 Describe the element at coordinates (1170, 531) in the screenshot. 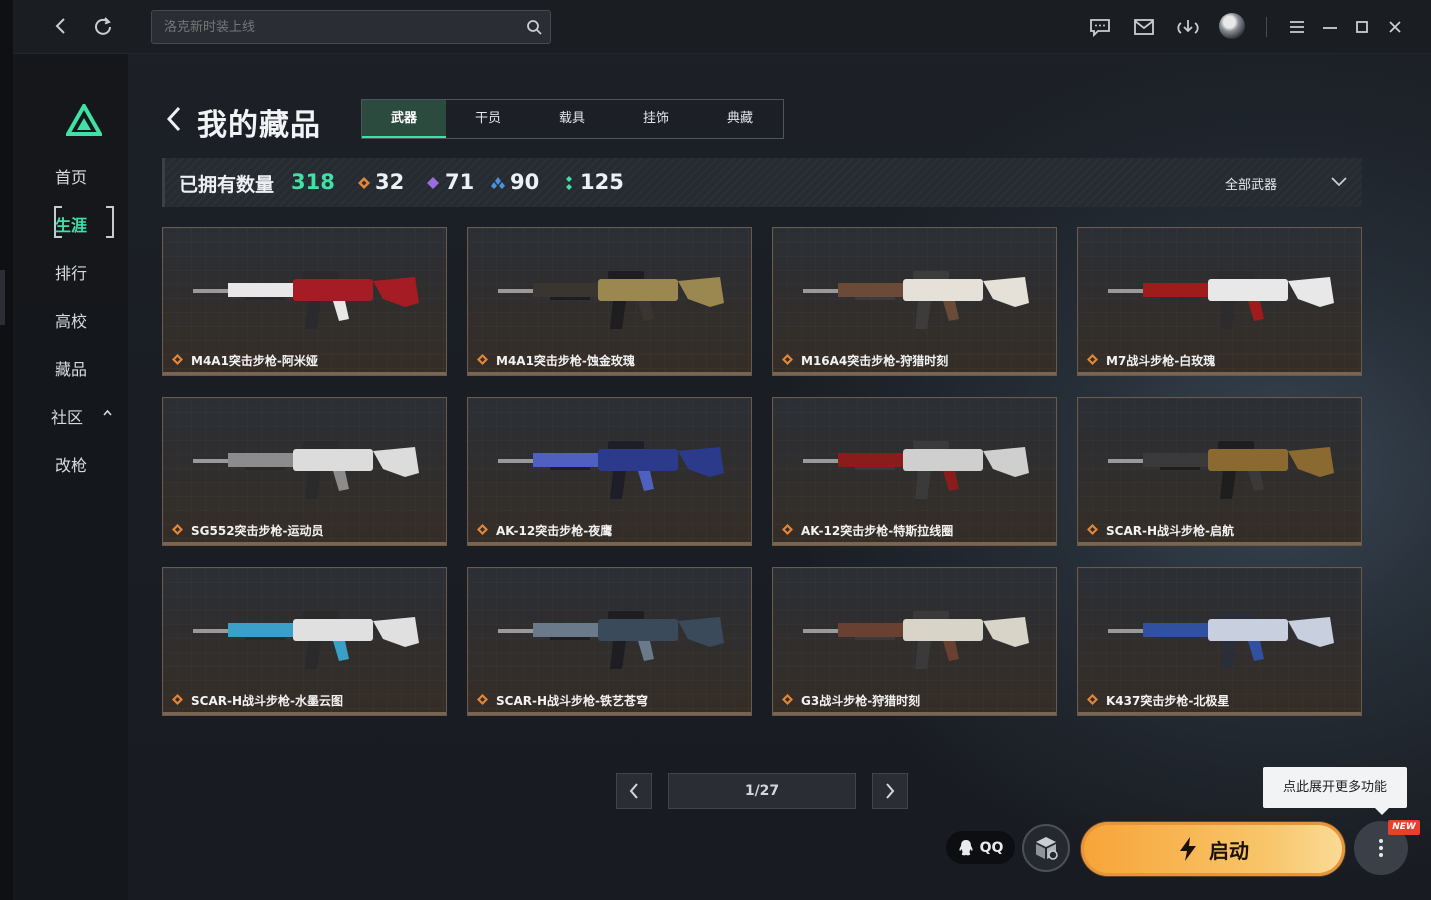

I see `weapon-name: SCAR-H战斗步枪-启航` at that location.